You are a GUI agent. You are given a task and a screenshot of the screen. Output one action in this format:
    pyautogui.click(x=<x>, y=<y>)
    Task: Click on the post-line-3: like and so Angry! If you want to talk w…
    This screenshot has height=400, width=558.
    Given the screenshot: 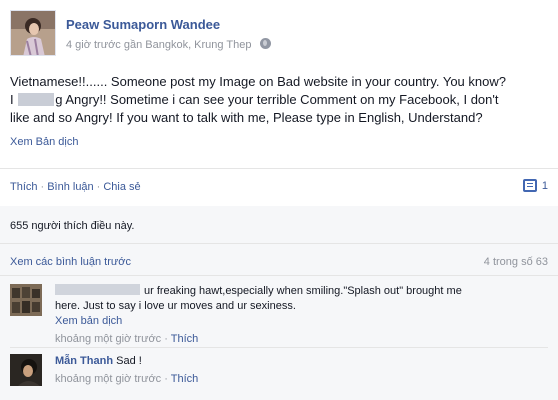 What is the action you would take?
    pyautogui.click(x=246, y=117)
    